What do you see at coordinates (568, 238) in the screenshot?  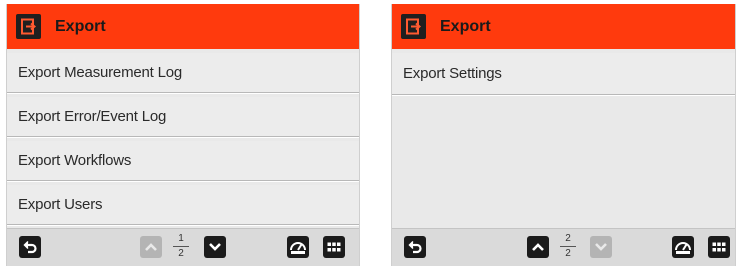 I see `current-page: 2` at bounding box center [568, 238].